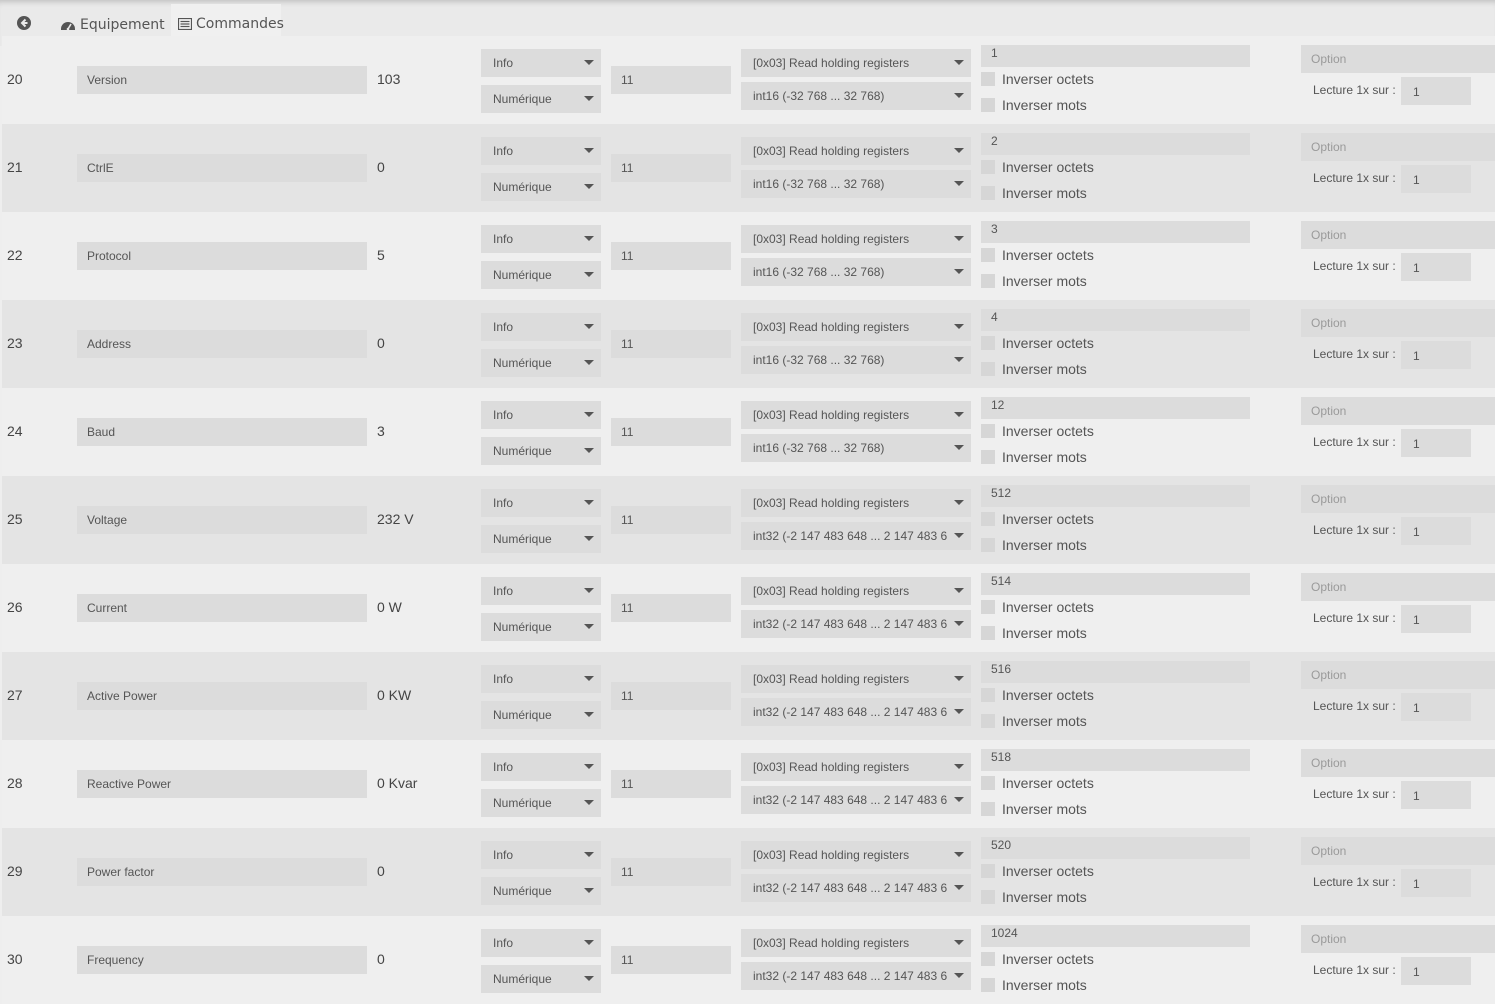  Describe the element at coordinates (222, 520) in the screenshot. I see `command-name-input: Voltage` at that location.